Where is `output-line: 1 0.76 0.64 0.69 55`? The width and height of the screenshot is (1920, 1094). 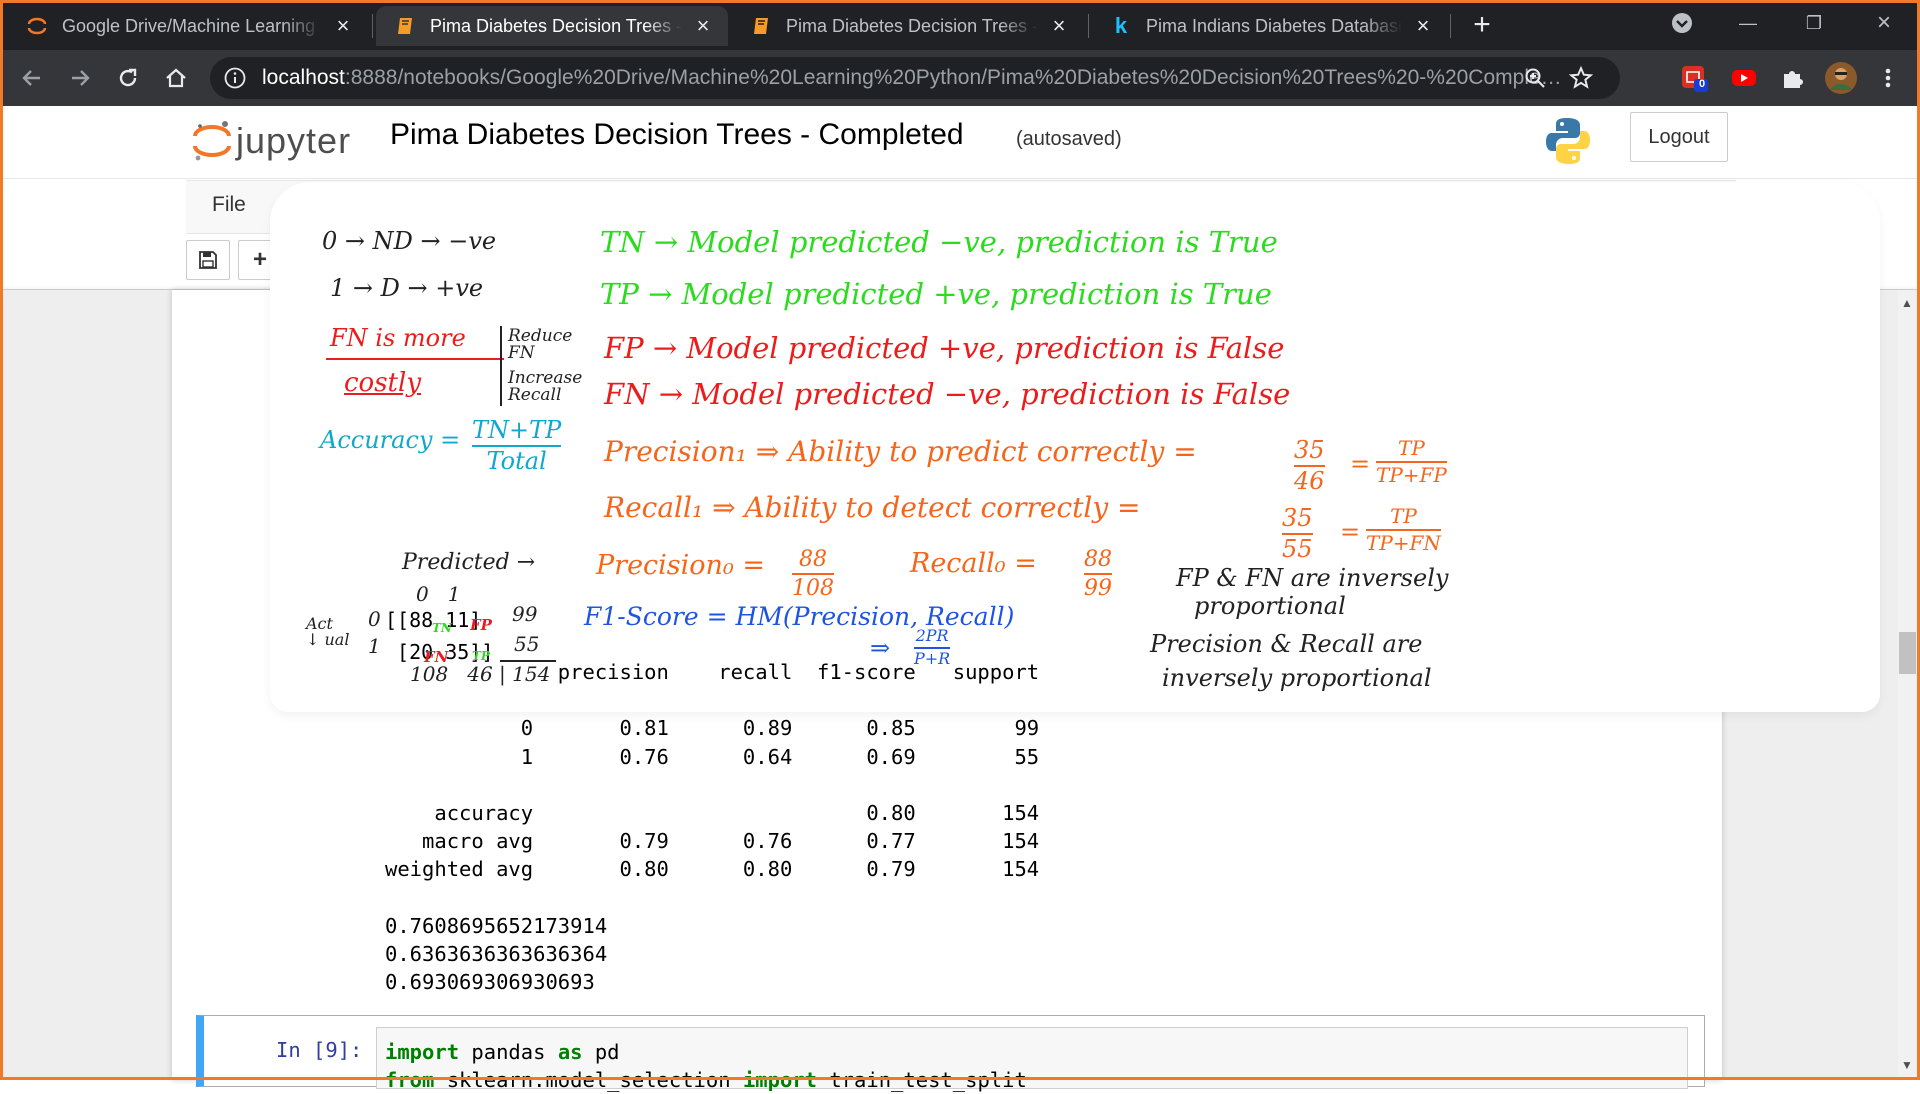 output-line: 1 0.76 0.64 0.69 55 is located at coordinates (712, 756).